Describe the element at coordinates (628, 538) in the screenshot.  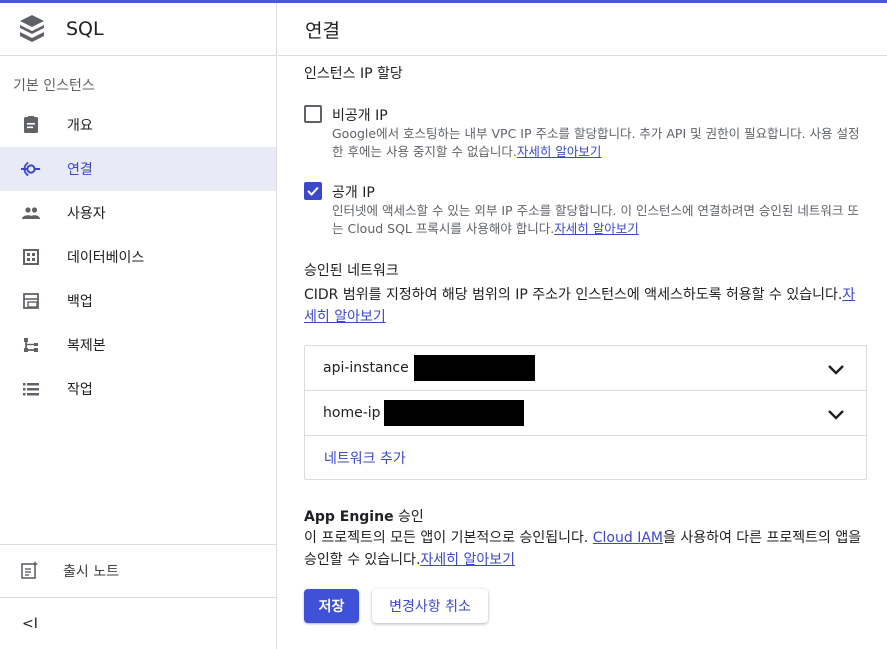
I see `cloud-iam-link: Cloud IAM` at that location.